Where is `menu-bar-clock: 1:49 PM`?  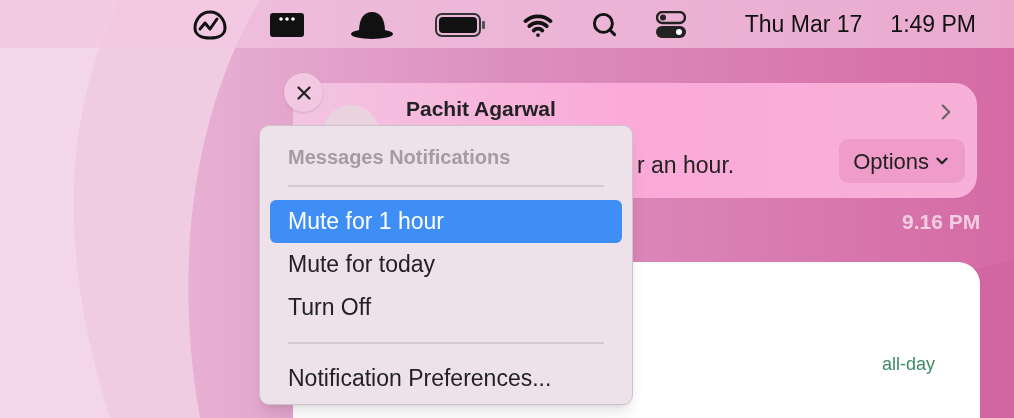 menu-bar-clock: 1:49 PM is located at coordinates (933, 24).